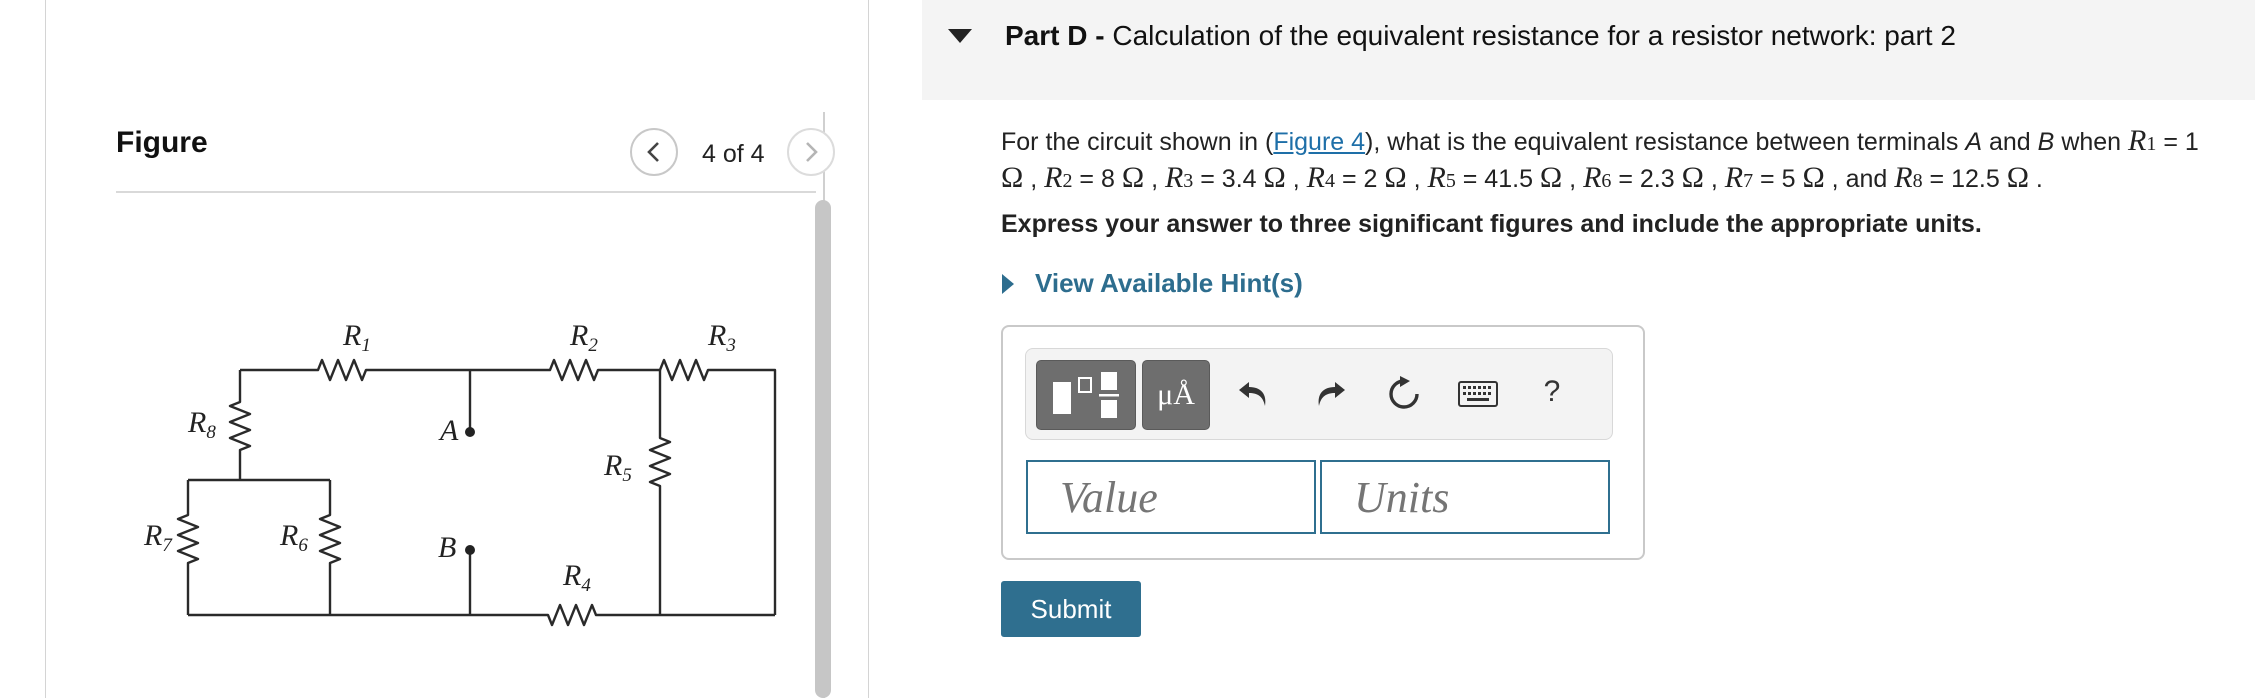  I want to click on templates-icon, so click(1086, 395).